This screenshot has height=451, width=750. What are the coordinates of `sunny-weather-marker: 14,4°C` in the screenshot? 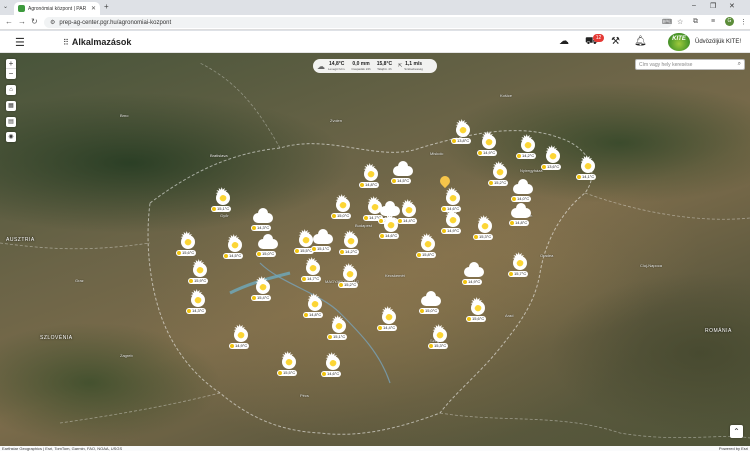 It's located at (389, 319).